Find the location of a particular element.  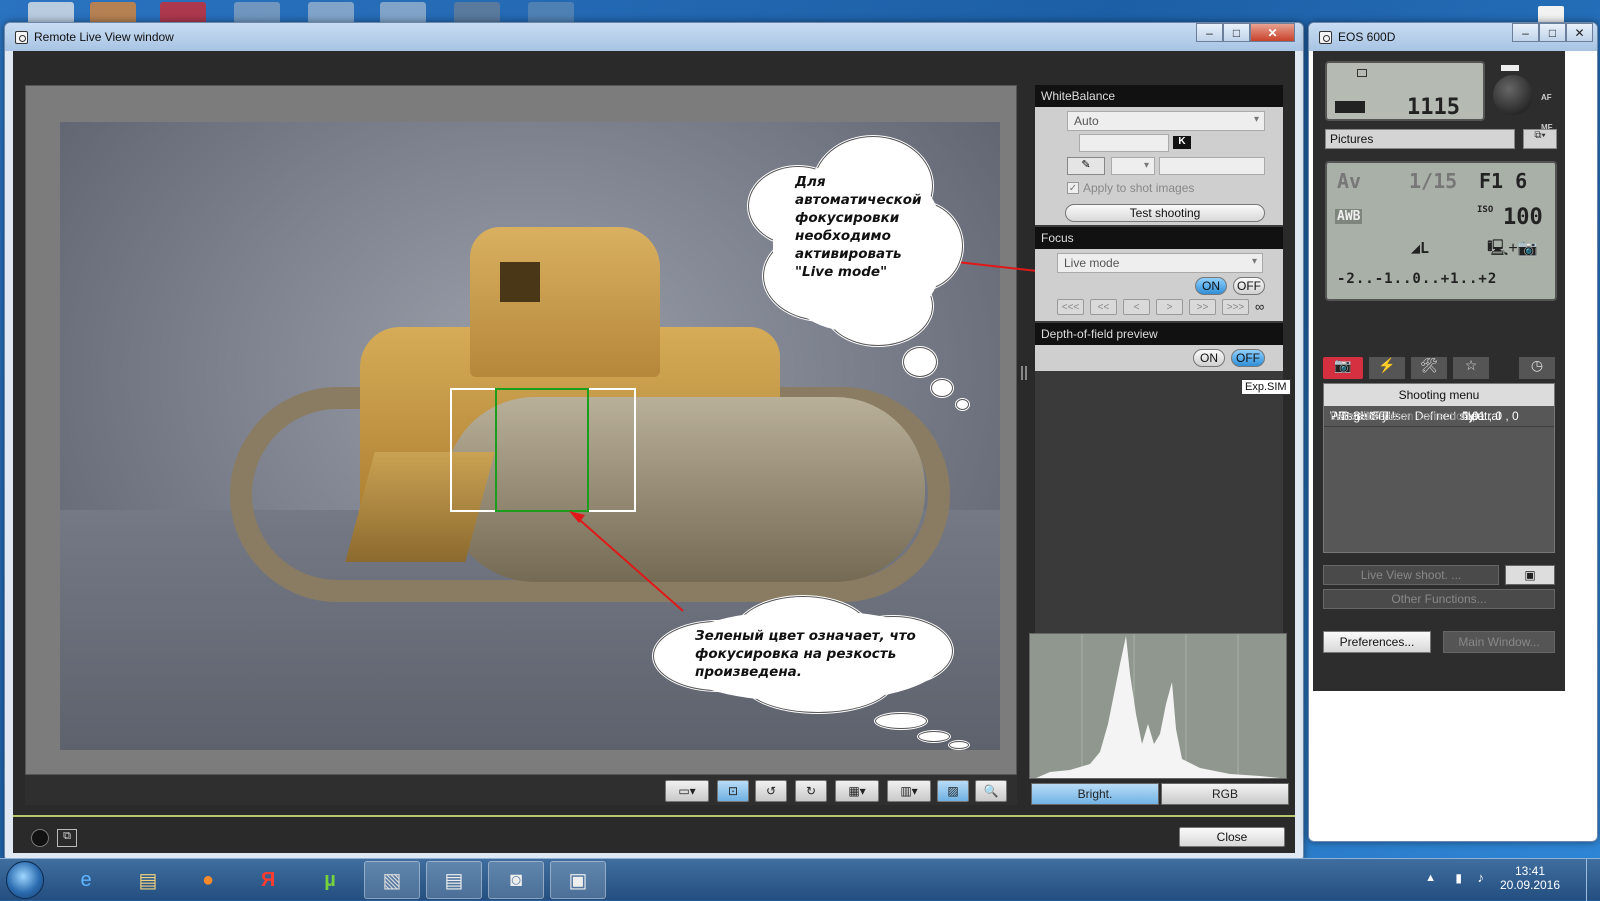

panel-splitter is located at coordinates (1024, 373).